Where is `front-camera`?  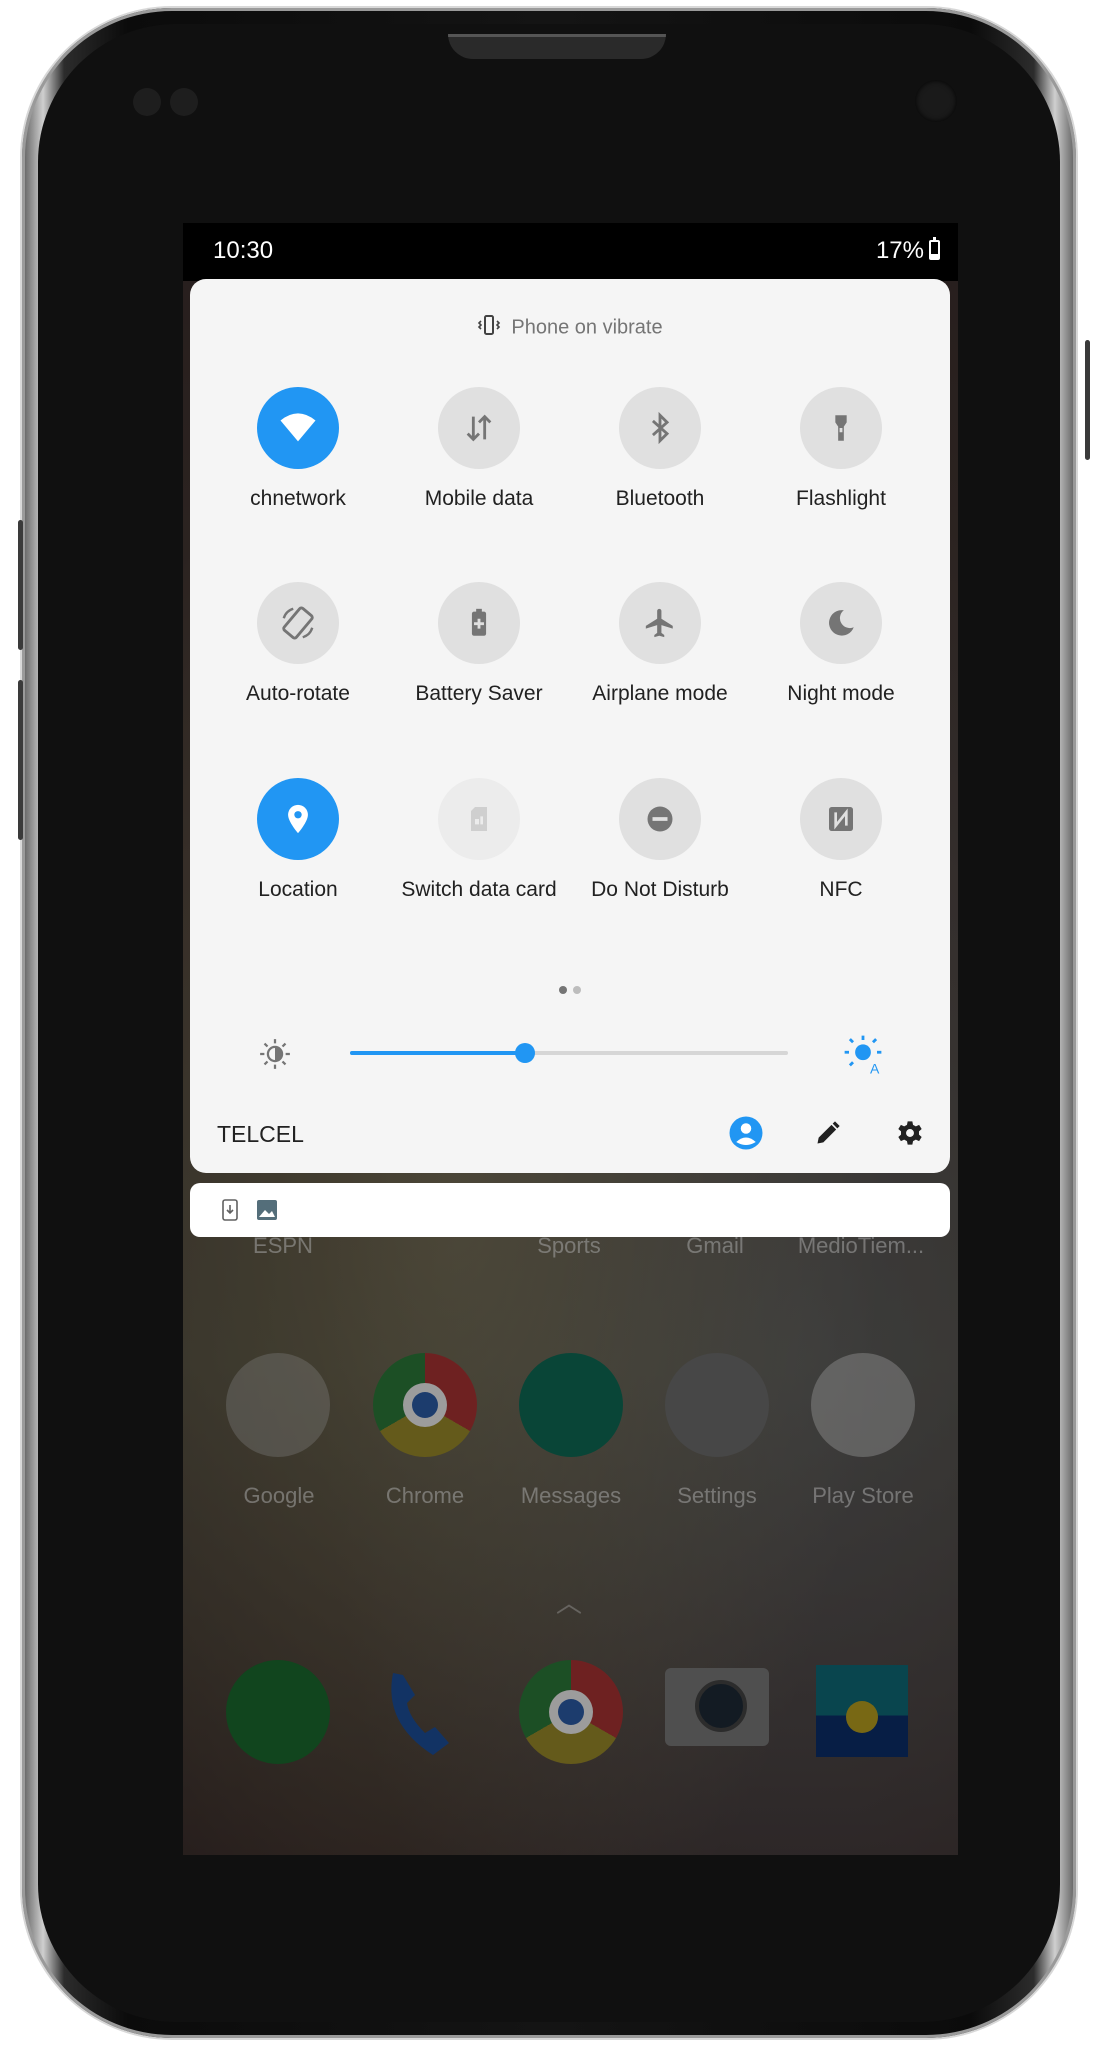
front-camera is located at coordinates (936, 101).